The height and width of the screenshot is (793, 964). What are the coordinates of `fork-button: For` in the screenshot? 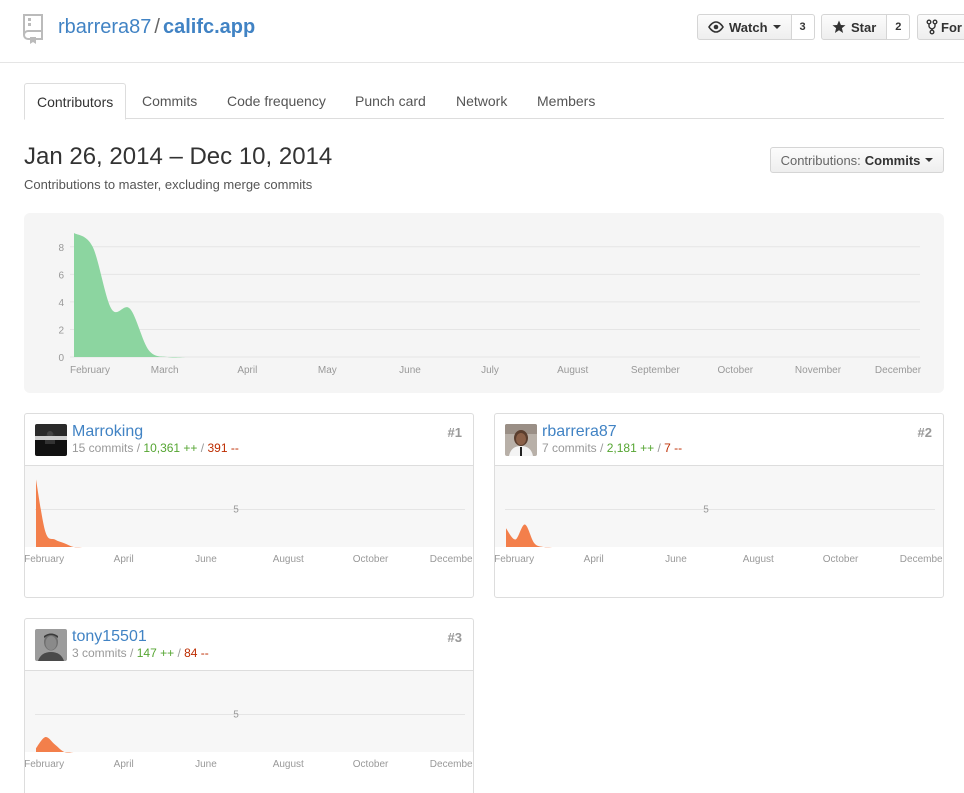 It's located at (940, 27).